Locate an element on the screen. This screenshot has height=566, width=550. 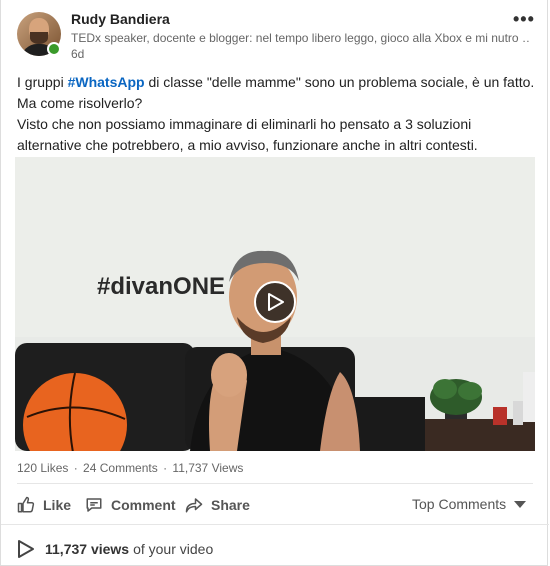
comments-count: 24 Comments is located at coordinates (120, 468).